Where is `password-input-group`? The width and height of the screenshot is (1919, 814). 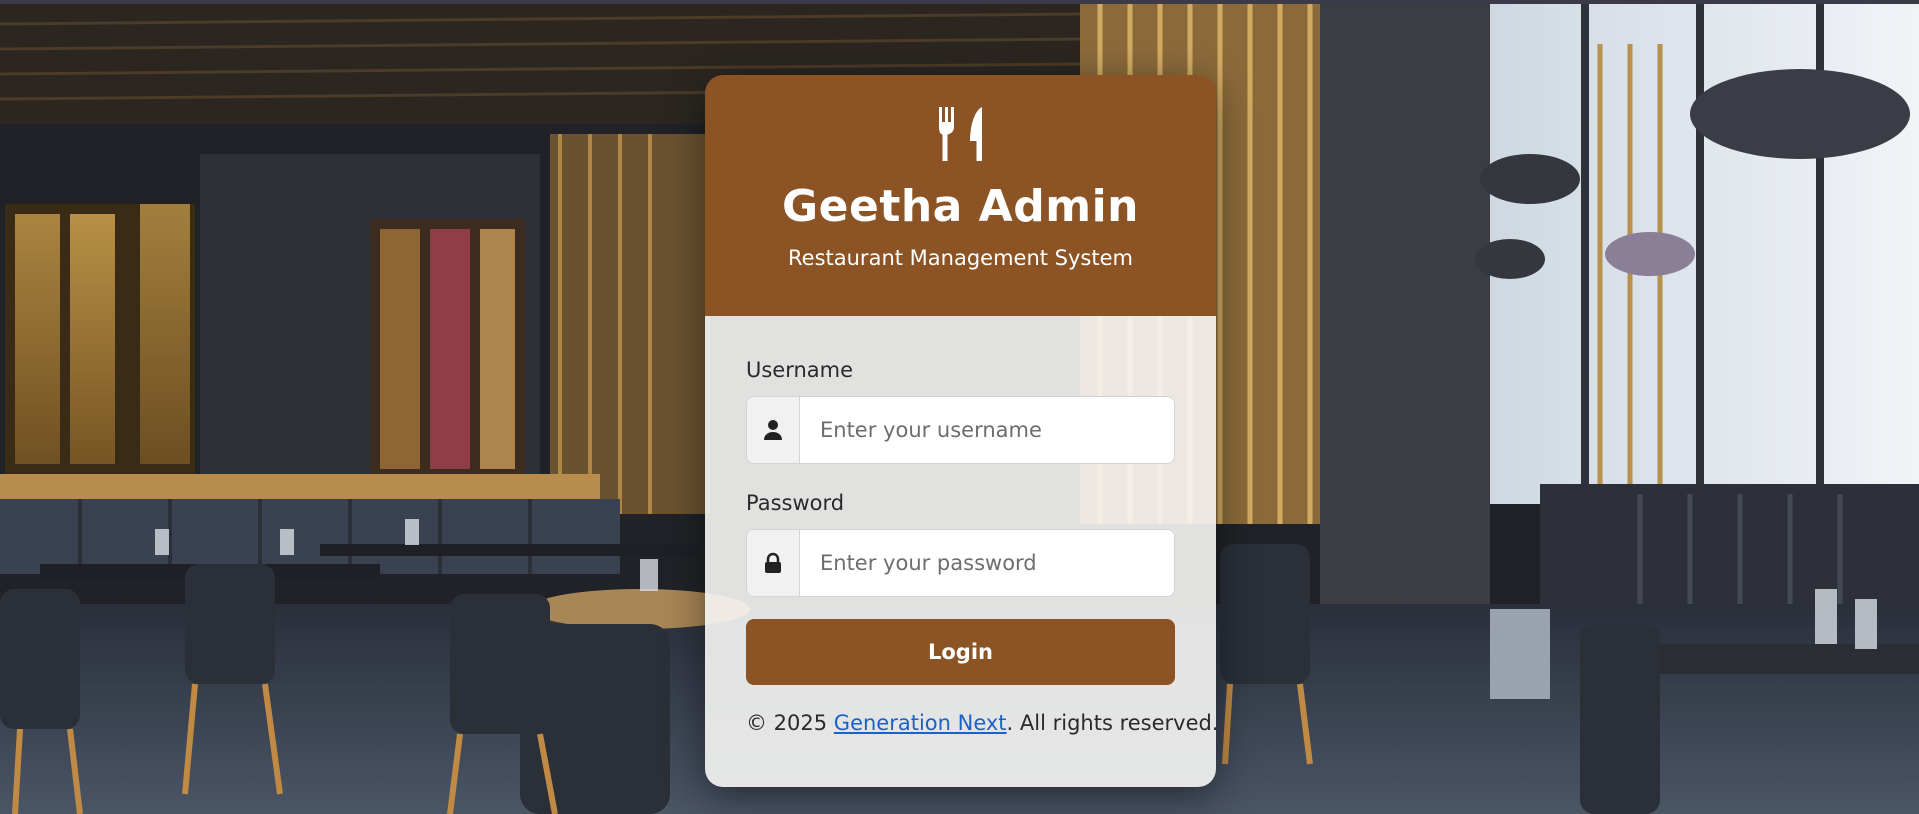 password-input-group is located at coordinates (960, 563).